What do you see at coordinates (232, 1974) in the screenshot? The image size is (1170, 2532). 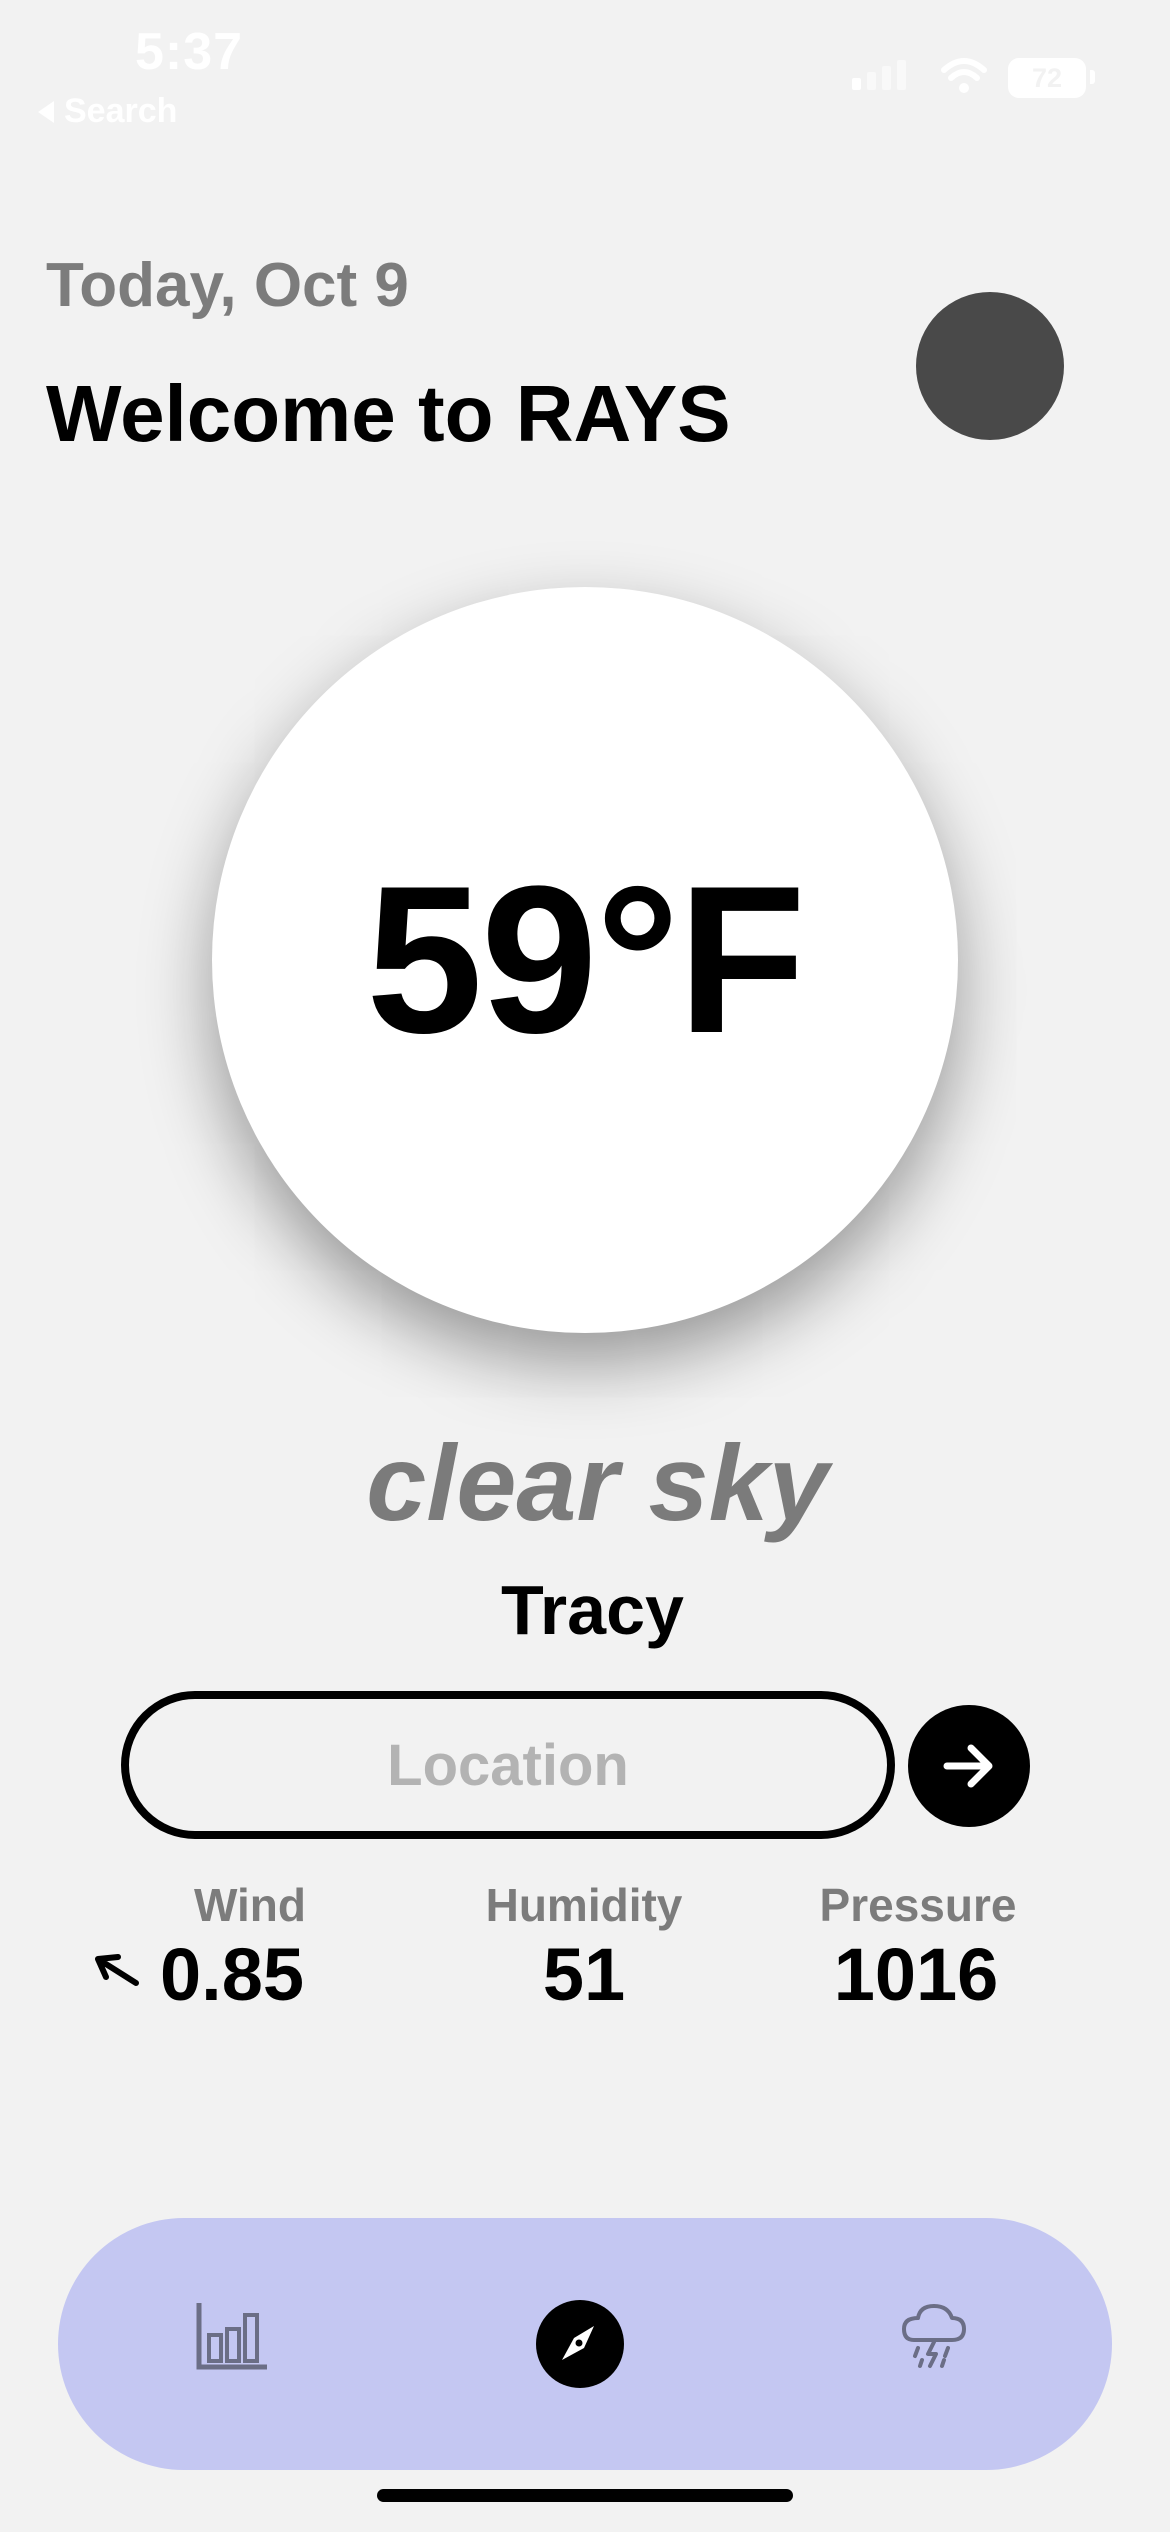 I see `wind-value: 0.85` at bounding box center [232, 1974].